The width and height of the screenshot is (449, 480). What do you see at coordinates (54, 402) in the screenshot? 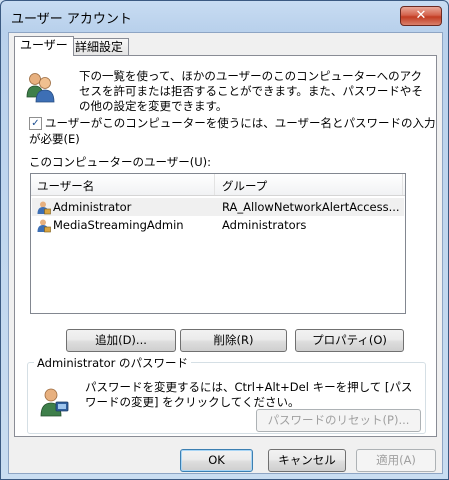
I see `password-user-icon` at bounding box center [54, 402].